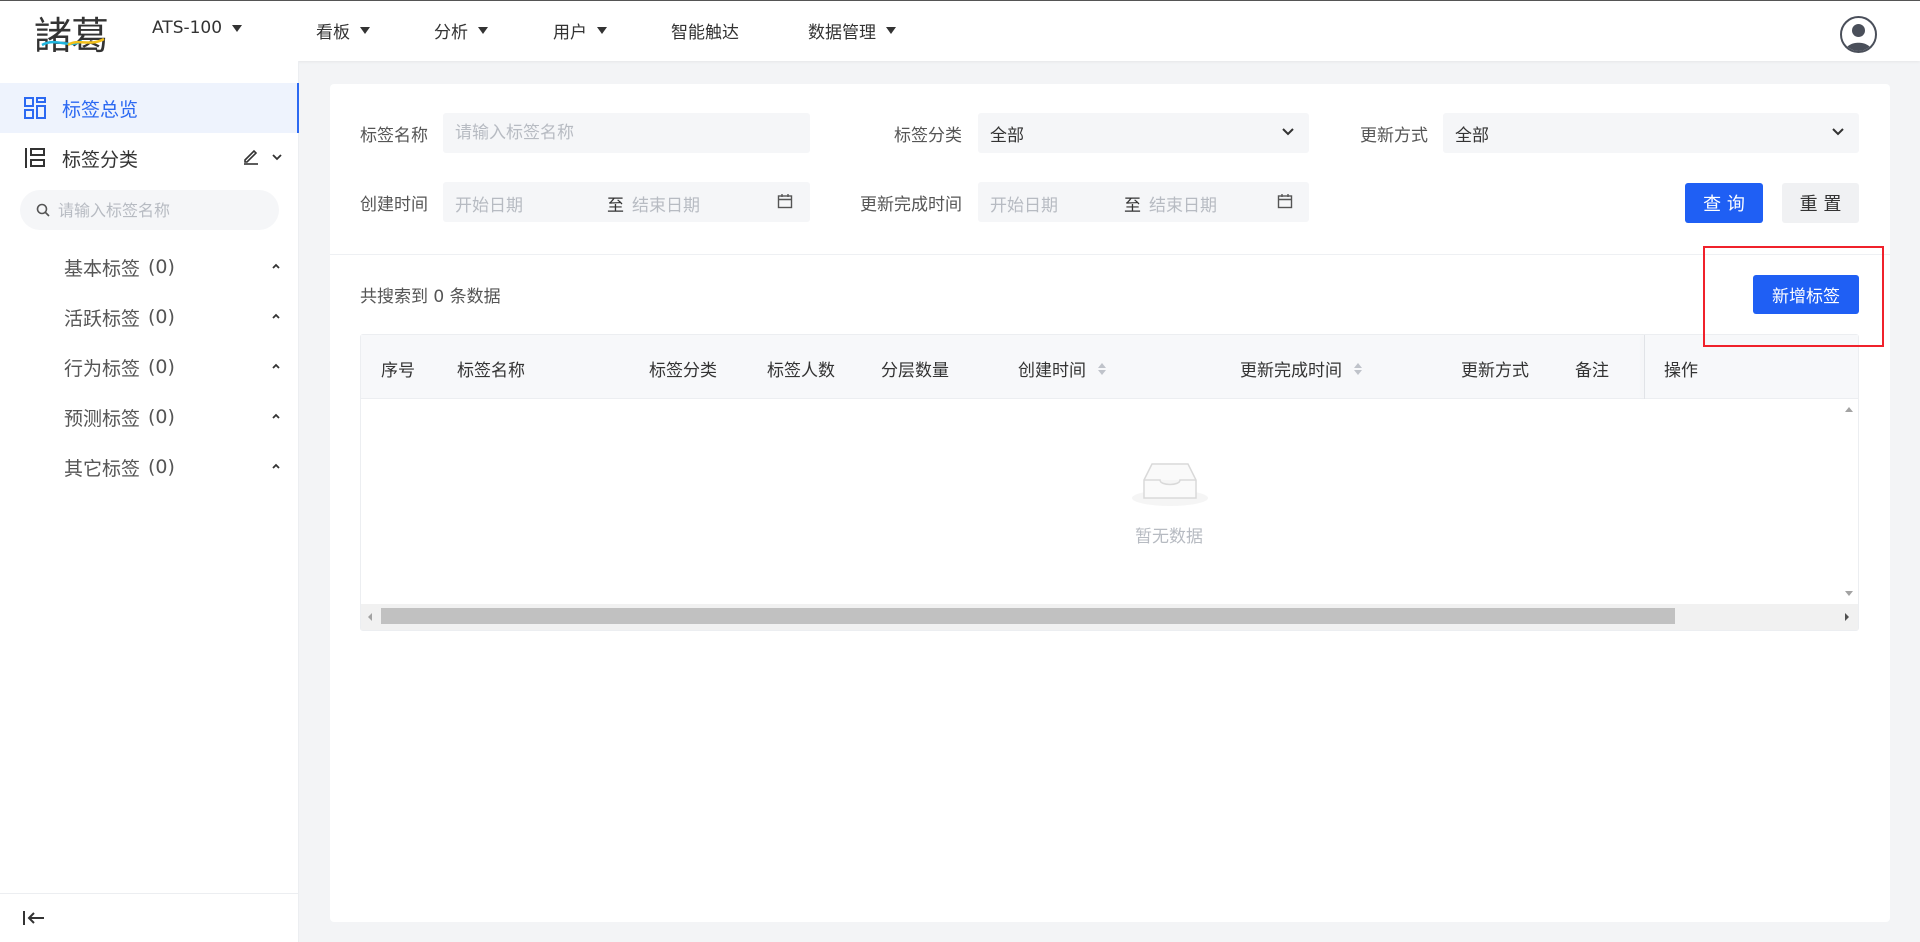 The image size is (1920, 942). I want to click on nav-data-management: 数据管理, so click(852, 30).